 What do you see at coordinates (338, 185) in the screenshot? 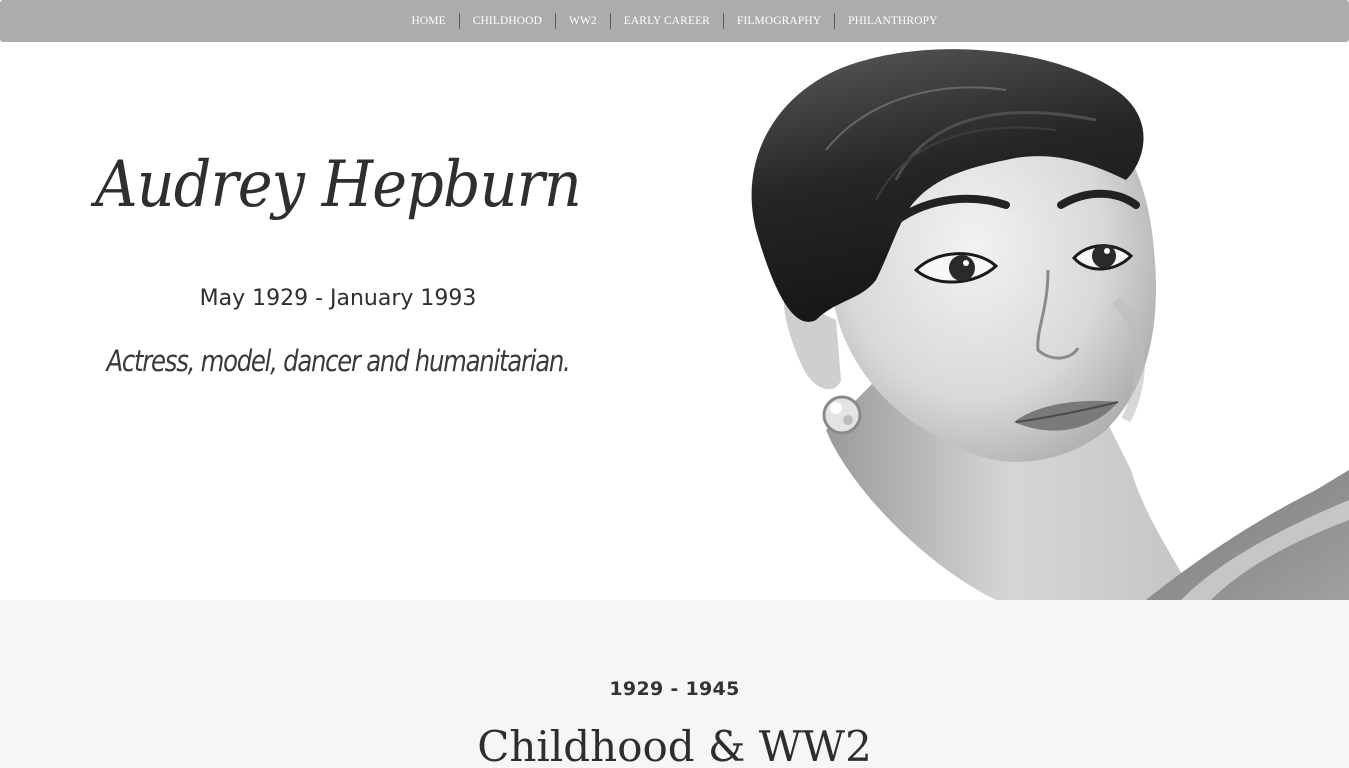
I see `hero-name-heading: Audrey Hepburn` at bounding box center [338, 185].